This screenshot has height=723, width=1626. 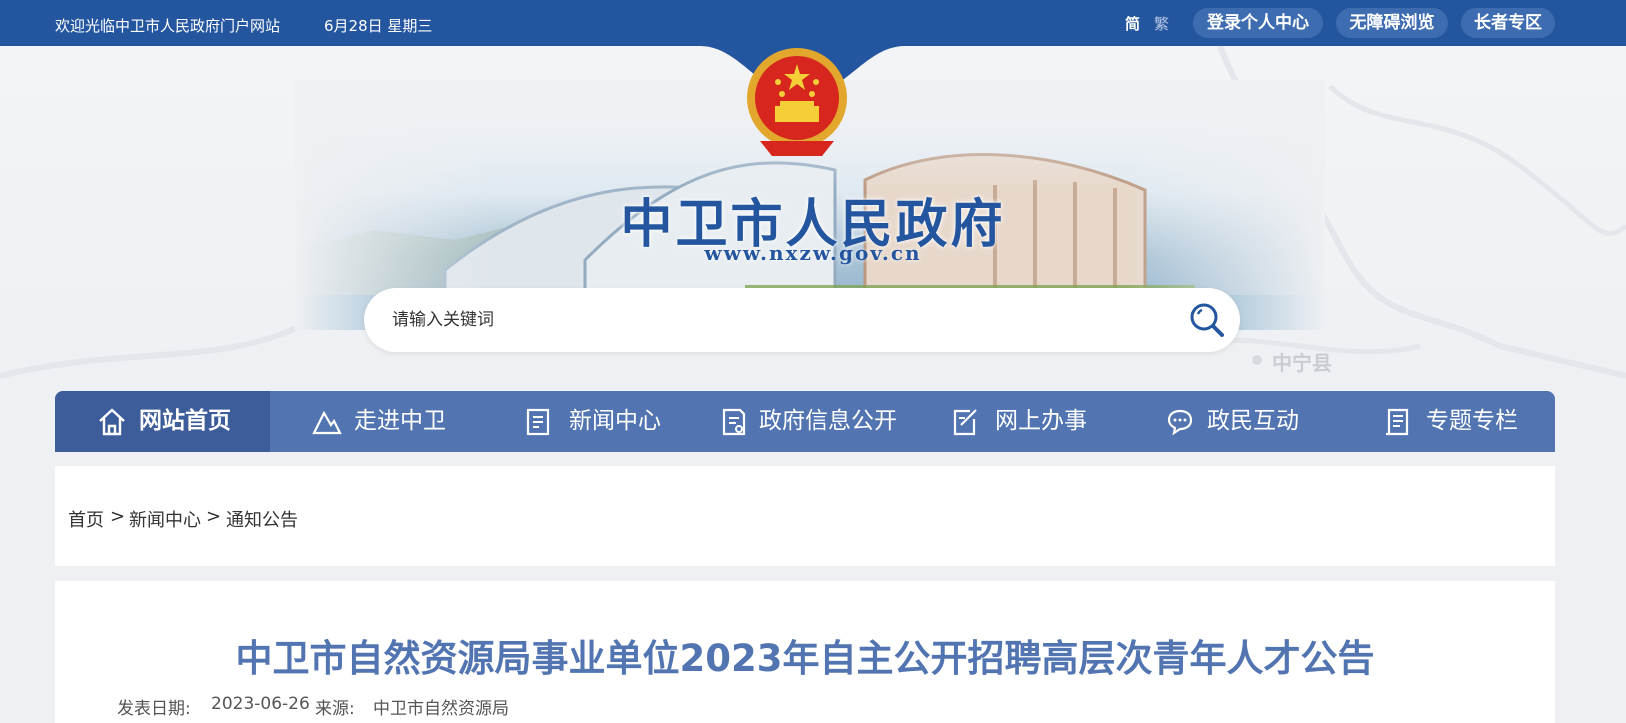 What do you see at coordinates (441, 709) in the screenshot?
I see `source: 中卫市自然资源局` at bounding box center [441, 709].